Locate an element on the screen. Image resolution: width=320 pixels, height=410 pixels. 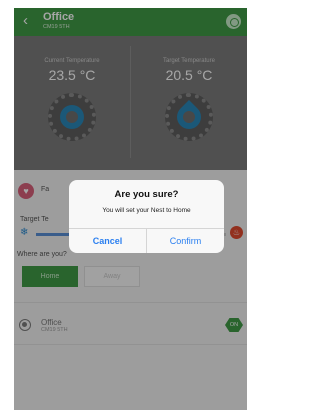
cancel-button: Cancel is located at coordinates (107, 241).